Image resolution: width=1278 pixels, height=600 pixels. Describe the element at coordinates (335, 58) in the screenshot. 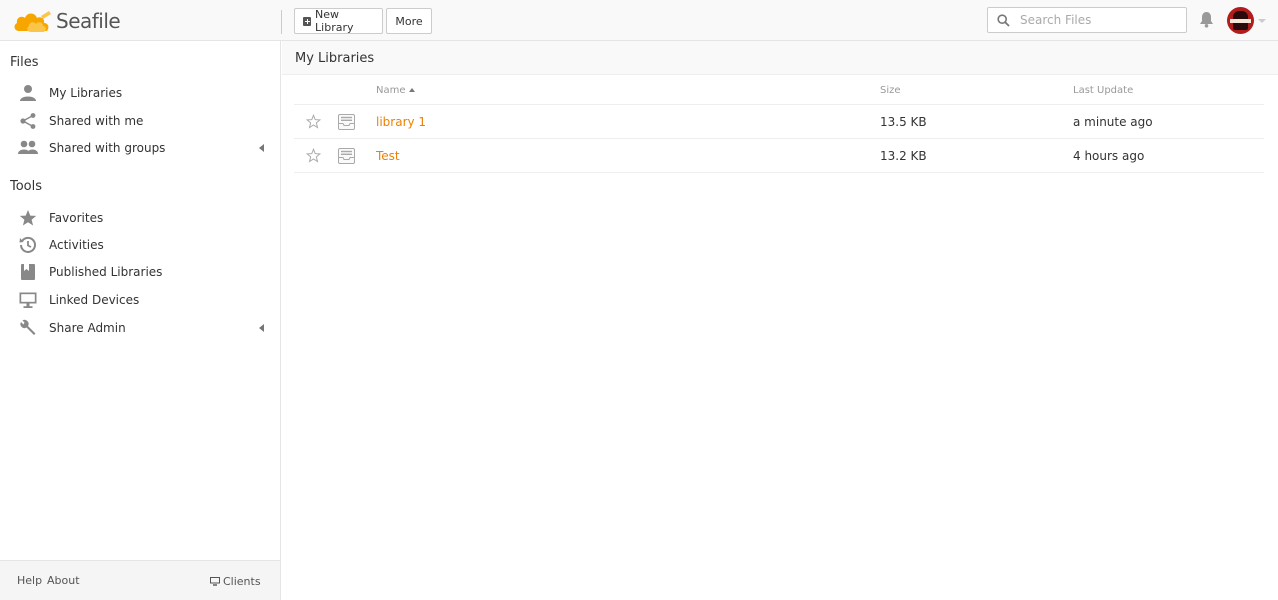

I see `page-title: My Libraries` at that location.